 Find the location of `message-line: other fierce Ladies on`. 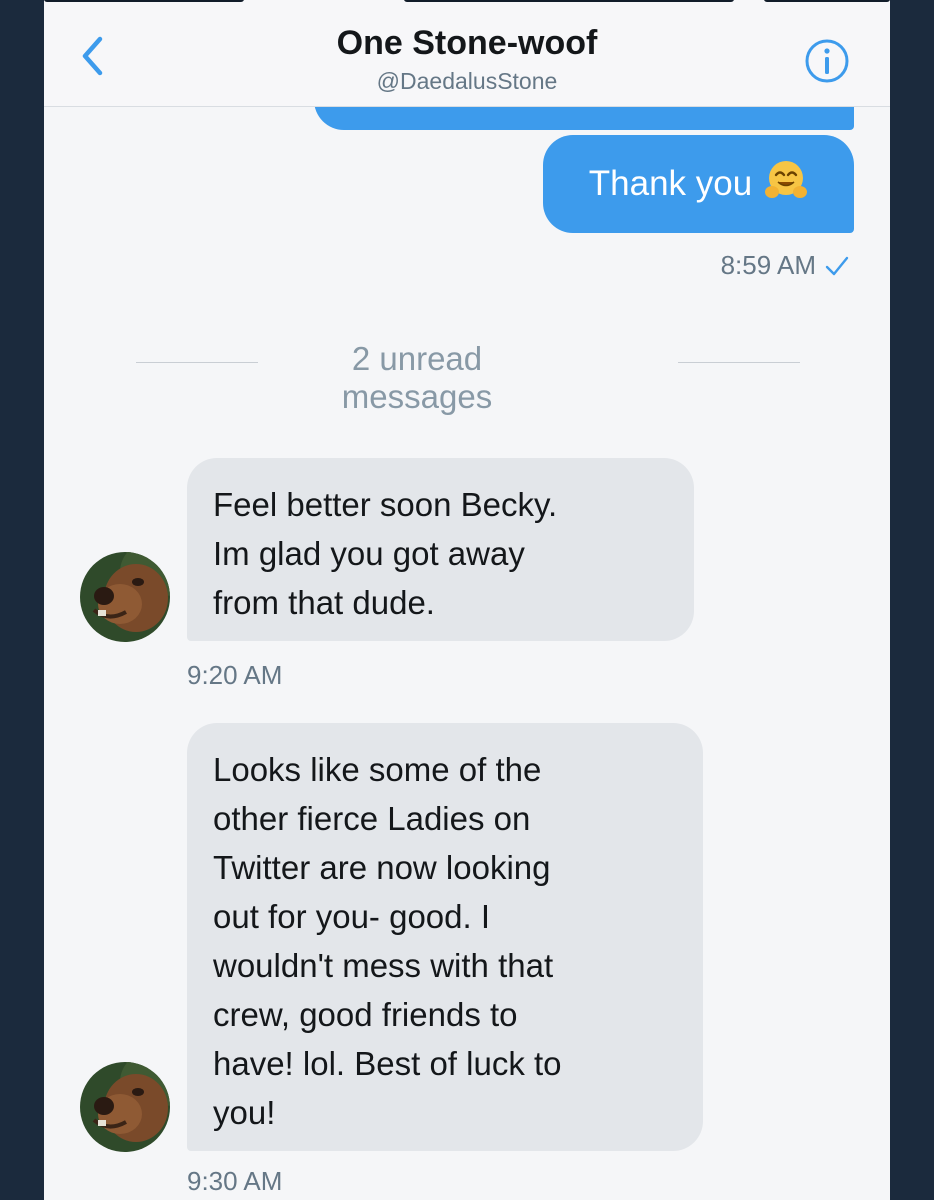

message-line: other fierce Ladies on is located at coordinates (372, 818).